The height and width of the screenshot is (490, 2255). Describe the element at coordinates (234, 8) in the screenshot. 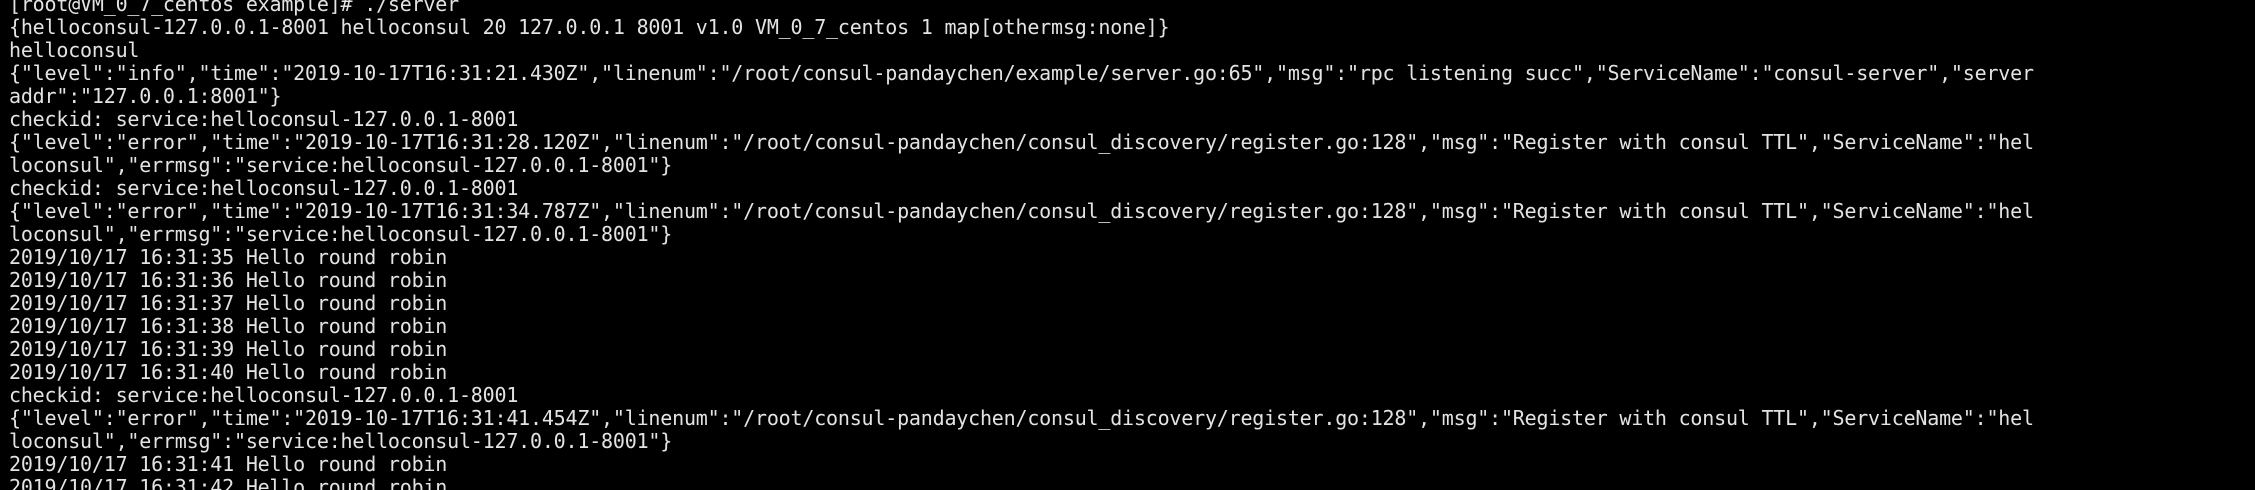

I see `terminal-line: [root@VM_0_7_centos example]# ./server` at that location.